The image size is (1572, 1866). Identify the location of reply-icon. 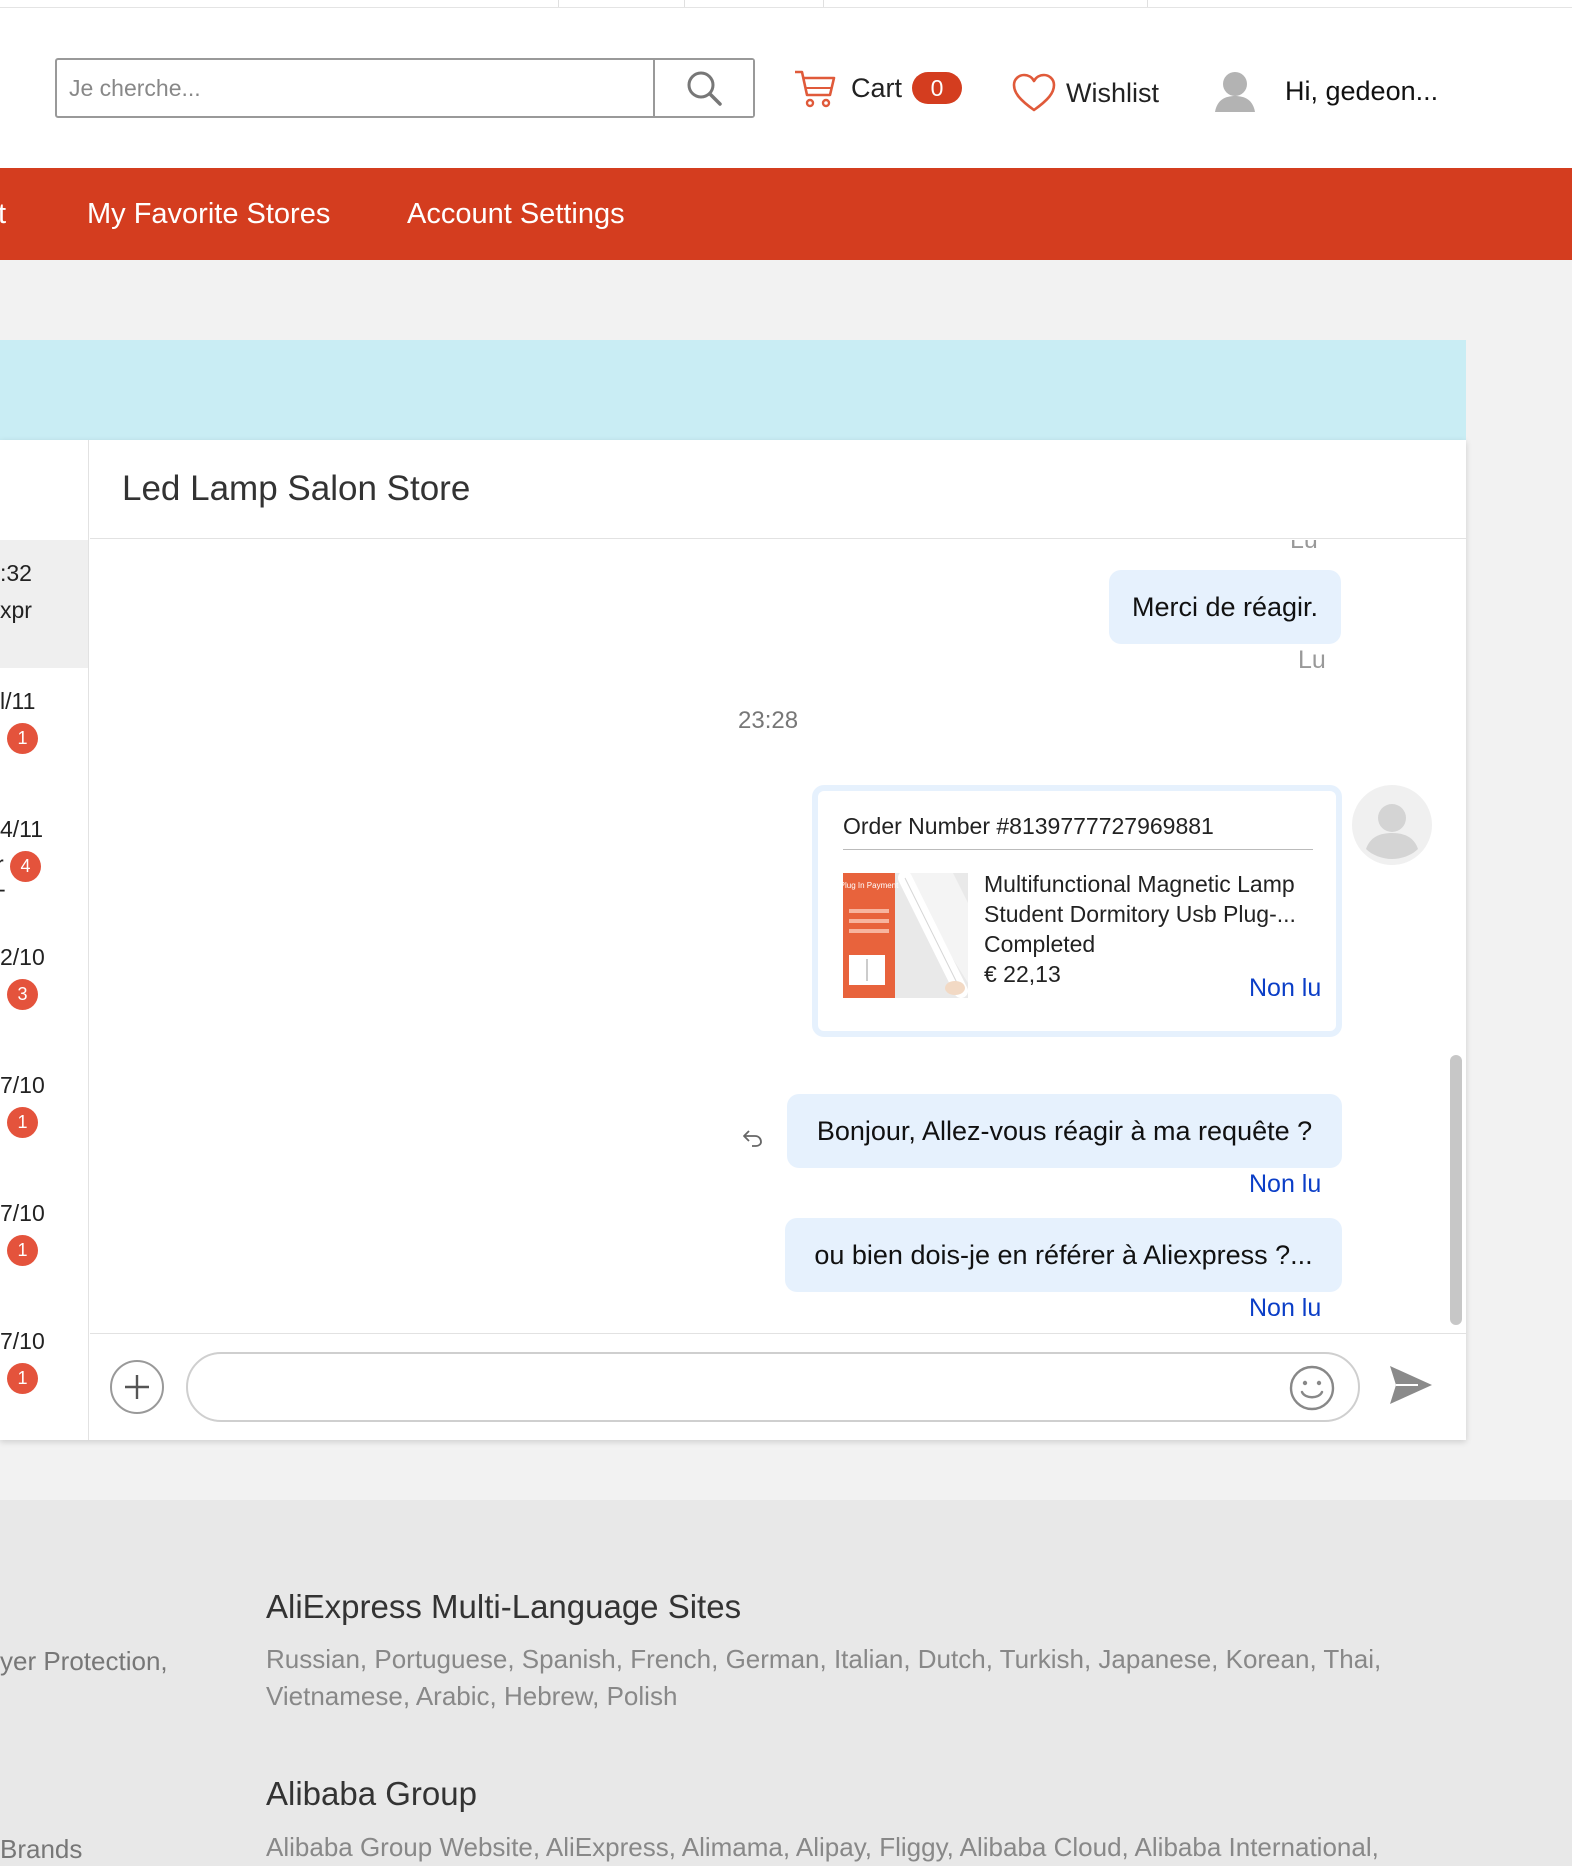
(753, 1138).